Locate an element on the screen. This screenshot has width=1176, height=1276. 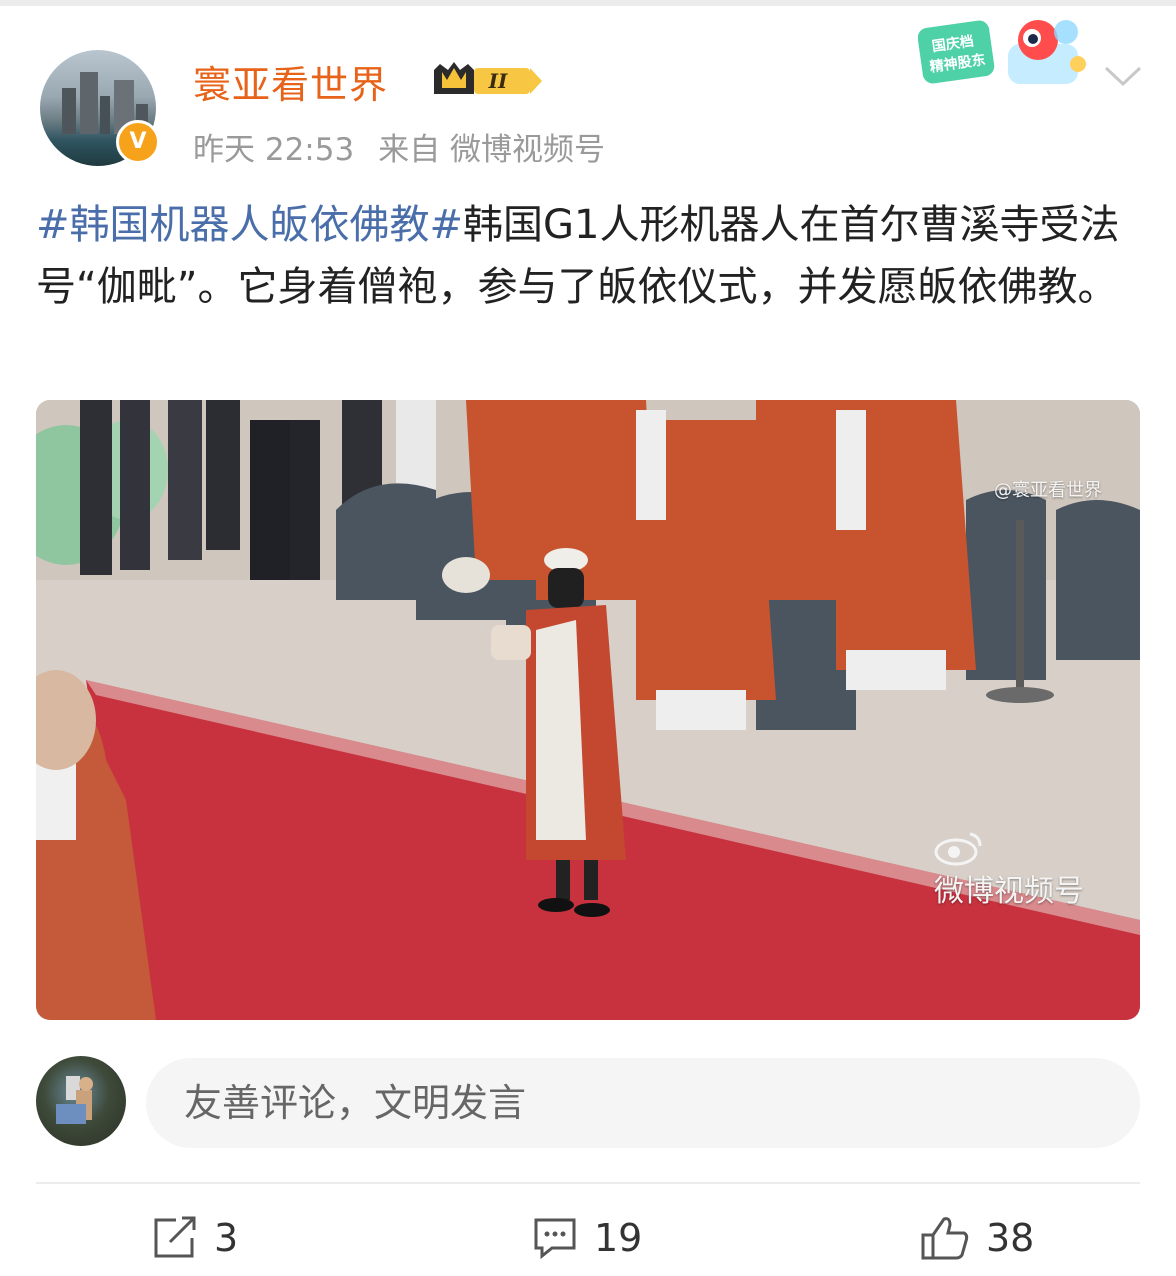
video-watermark: 微博视频号 is located at coordinates (1009, 870).